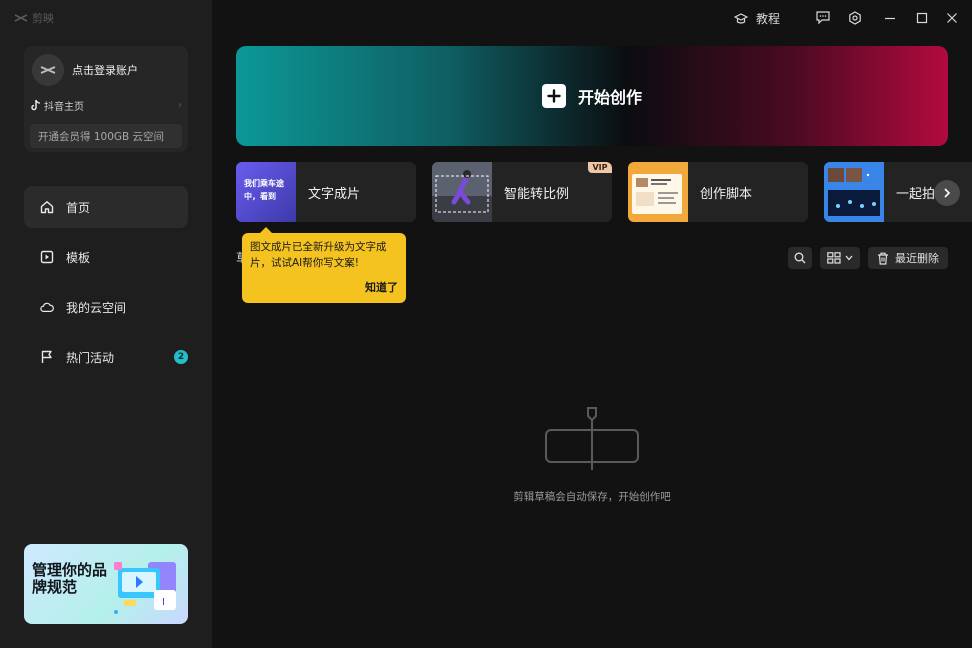 The image size is (972, 648). I want to click on recently-deleted-button: 最近删除, so click(908, 258).